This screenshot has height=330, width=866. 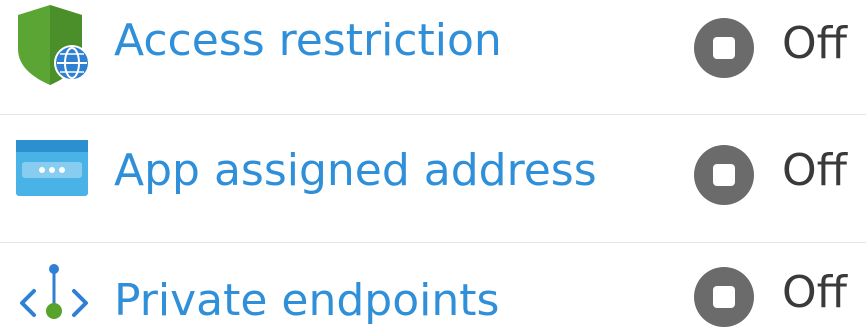 What do you see at coordinates (306, 301) in the screenshot?
I see `private-endpoints-link: Private endpoints` at bounding box center [306, 301].